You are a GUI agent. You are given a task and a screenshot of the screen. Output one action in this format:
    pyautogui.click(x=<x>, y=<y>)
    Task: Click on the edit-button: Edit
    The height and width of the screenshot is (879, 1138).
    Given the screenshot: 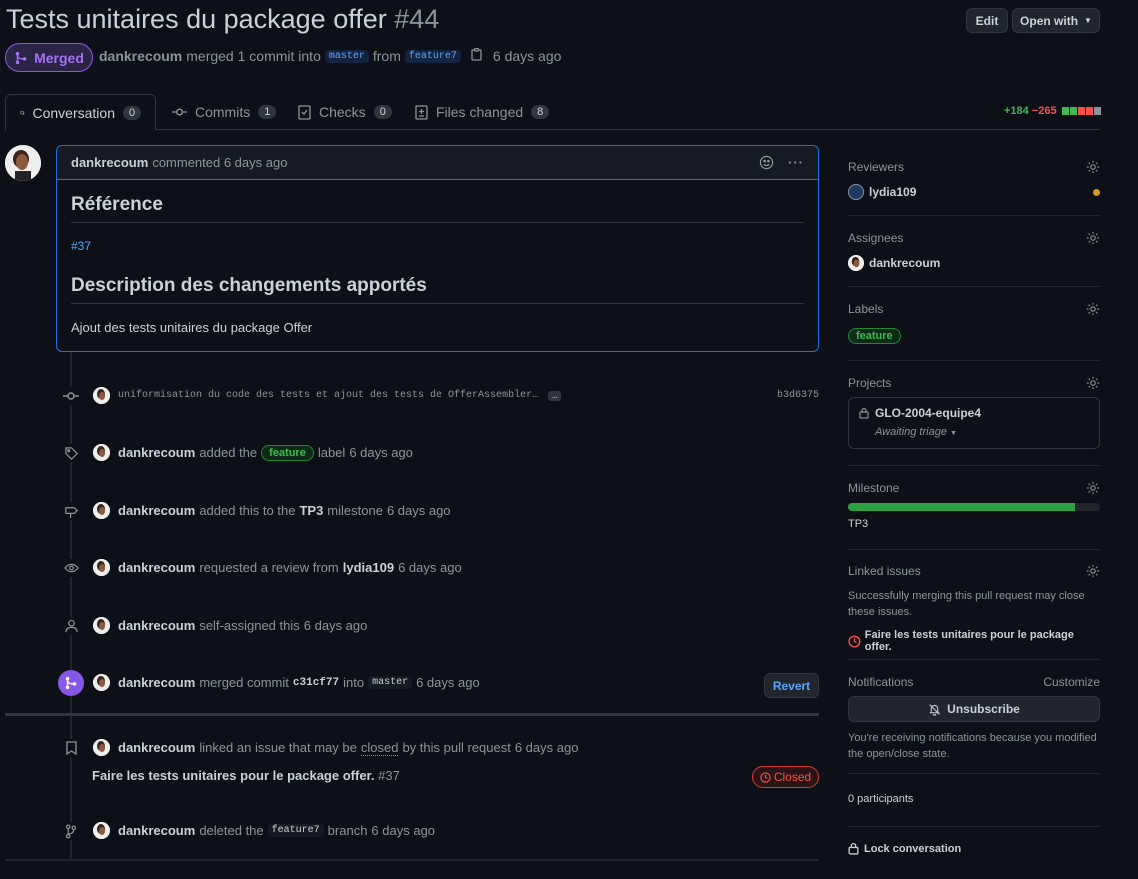 What is the action you would take?
    pyautogui.click(x=987, y=20)
    